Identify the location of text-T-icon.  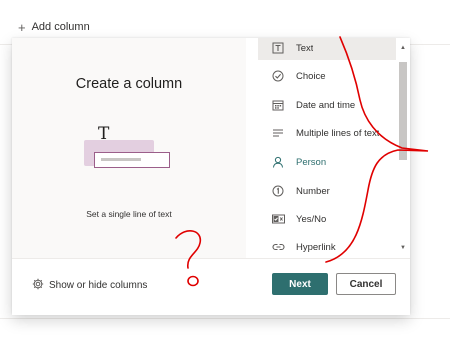
(278, 48).